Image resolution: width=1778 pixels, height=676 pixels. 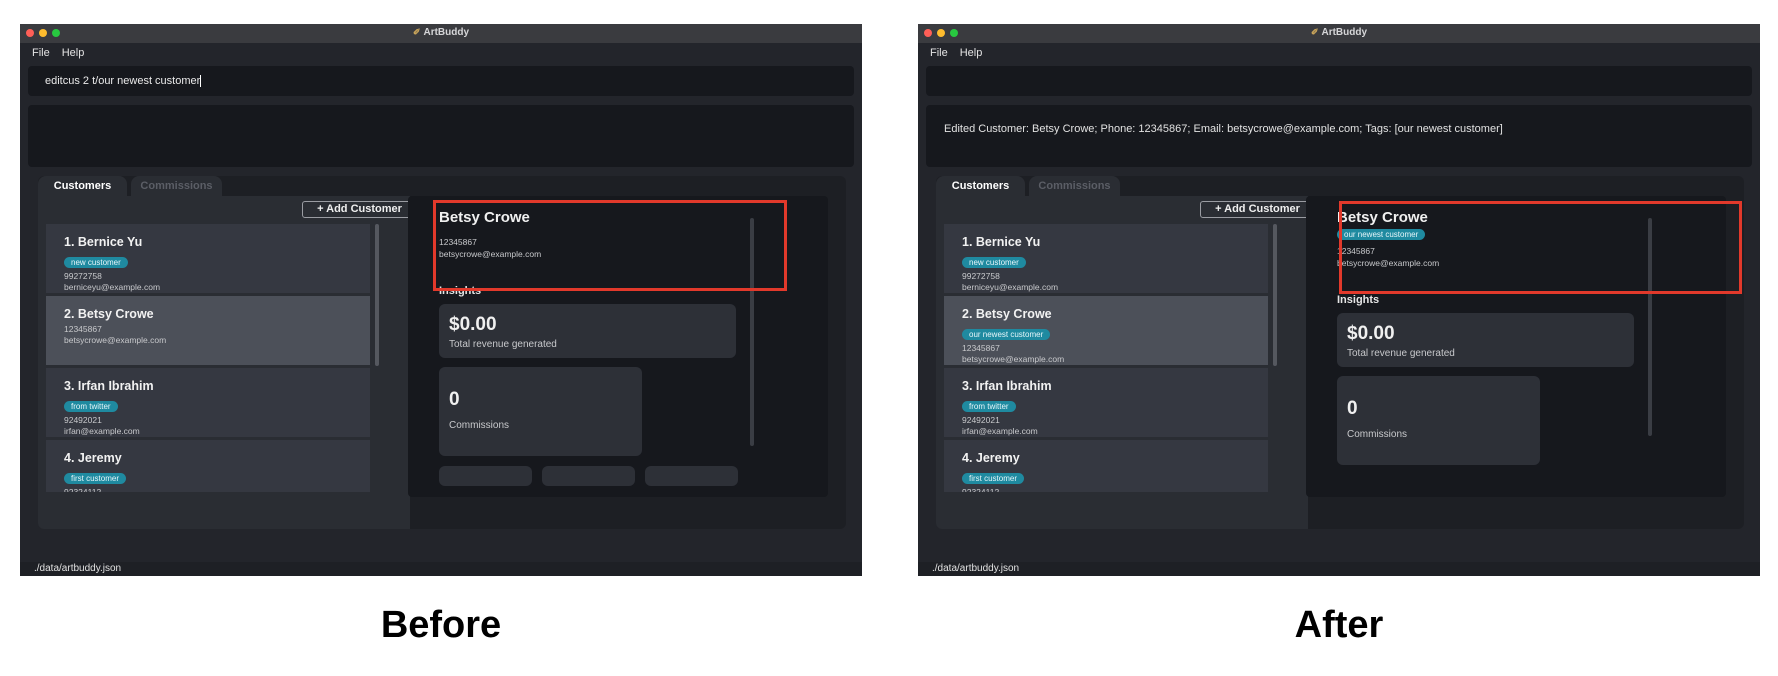 I want to click on tag-badge: our newest customer, so click(x=1006, y=334).